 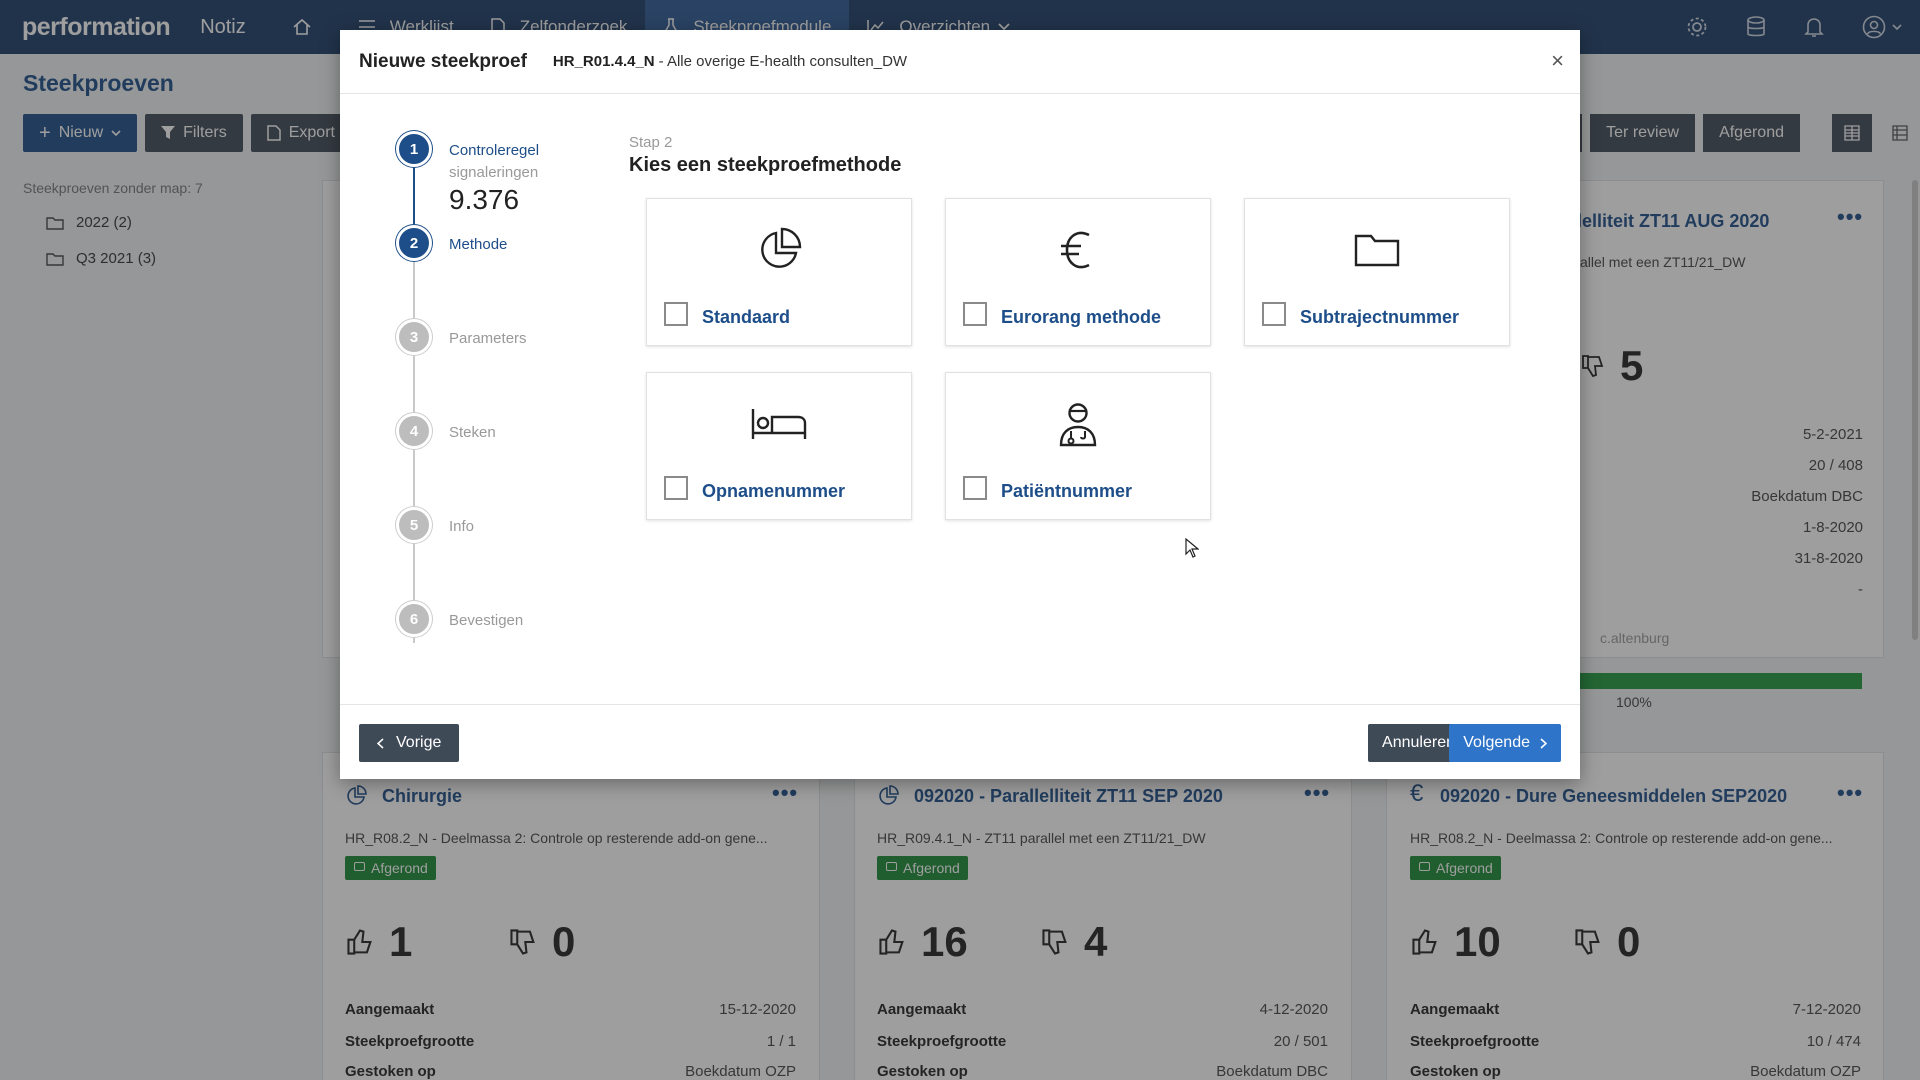 What do you see at coordinates (486, 620) in the screenshot?
I see `step-6-label: Bevestigen` at bounding box center [486, 620].